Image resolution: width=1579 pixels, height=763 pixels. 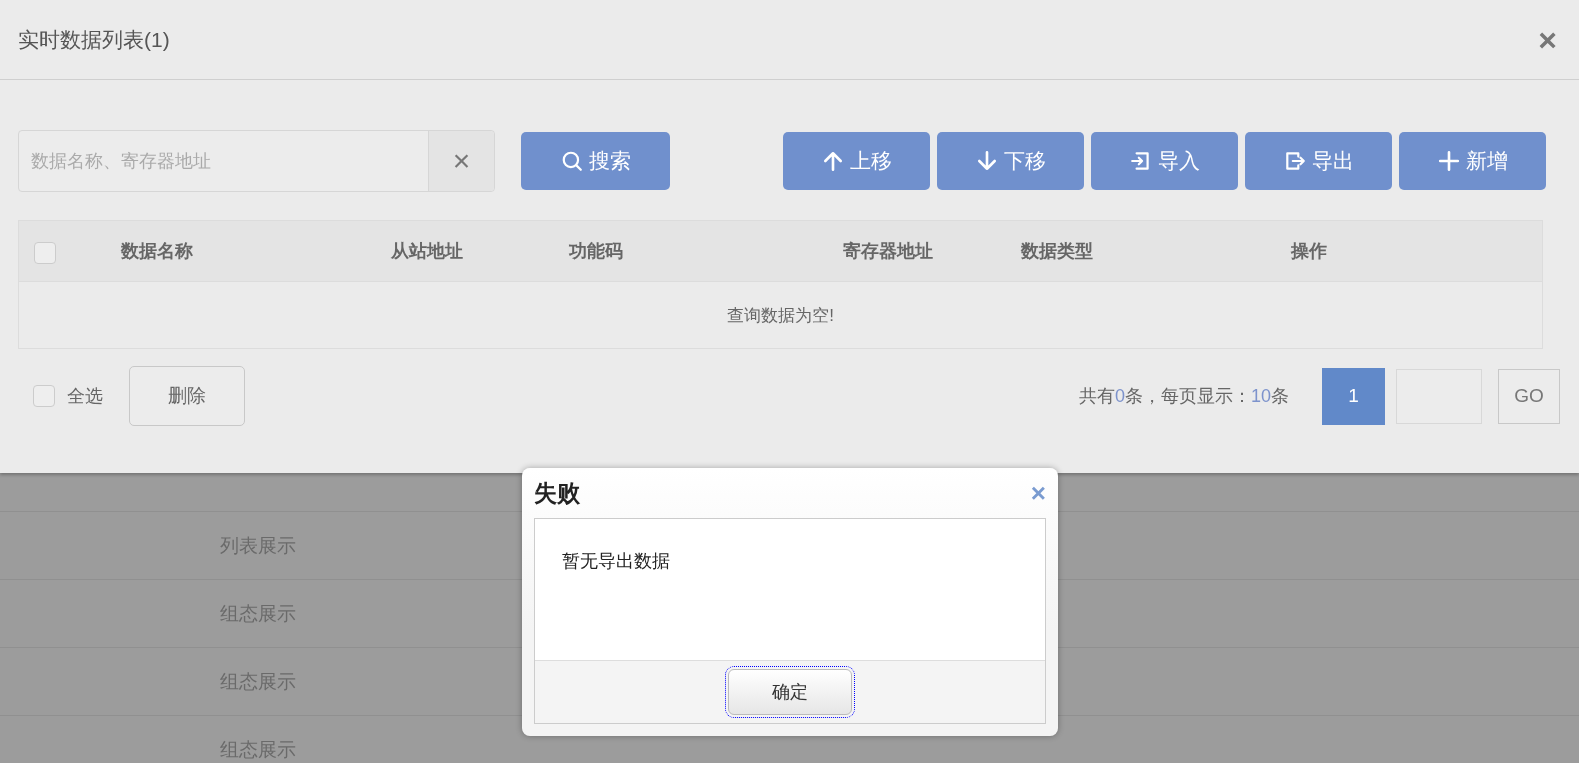 What do you see at coordinates (44, 396) in the screenshot?
I see `select-all-checkbox` at bounding box center [44, 396].